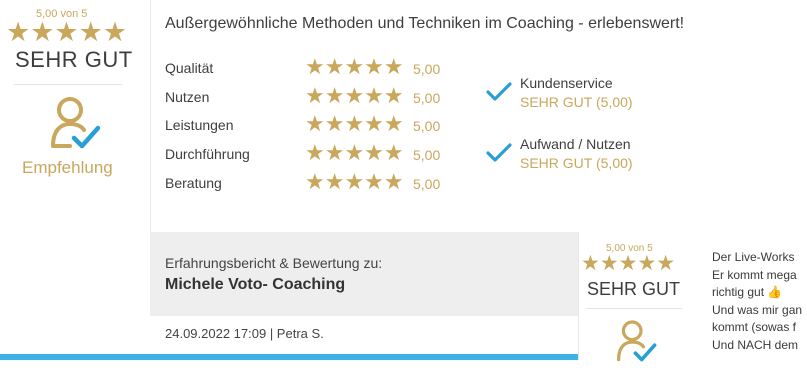 Image resolution: width=807 pixels, height=371 pixels. What do you see at coordinates (193, 183) in the screenshot?
I see `criteria-label: Beratung` at bounding box center [193, 183].